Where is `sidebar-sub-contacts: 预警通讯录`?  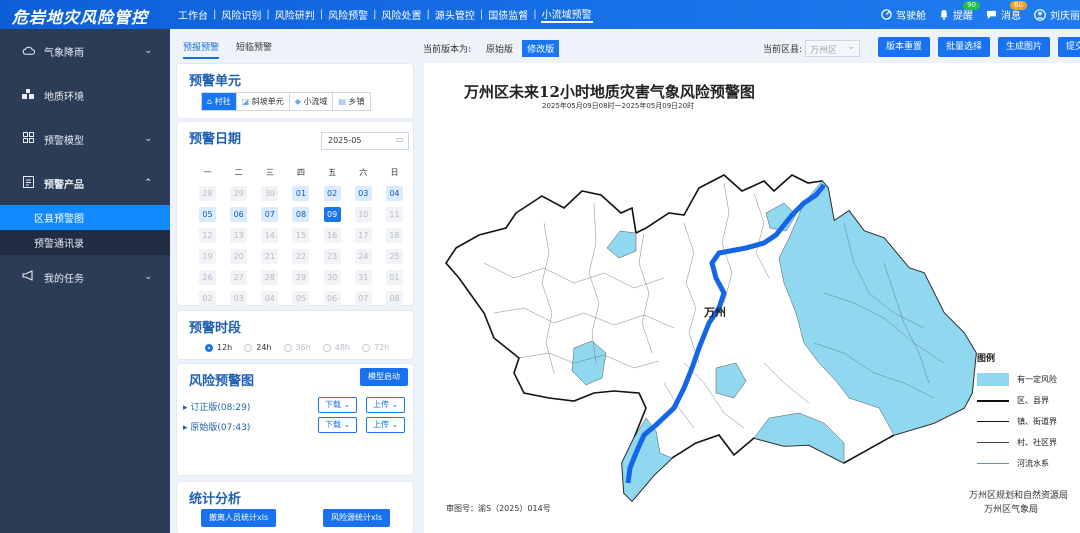
sidebar-sub-contacts: 预警通讯录 is located at coordinates (85, 242).